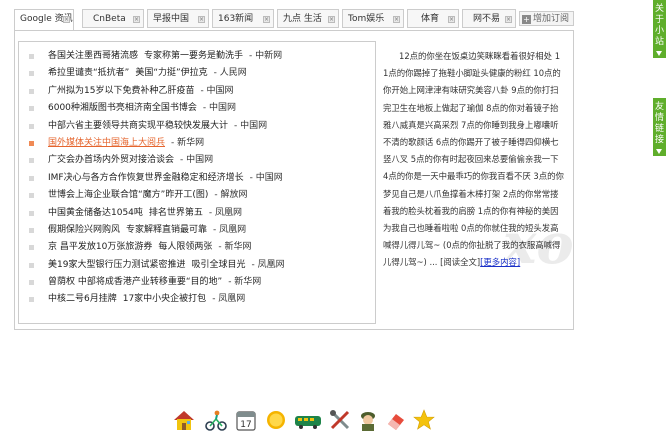 The image size is (668, 436). I want to click on news-title-link: IMF决心与各方合作恢复世界金融稳定和经济增长, so click(146, 178).